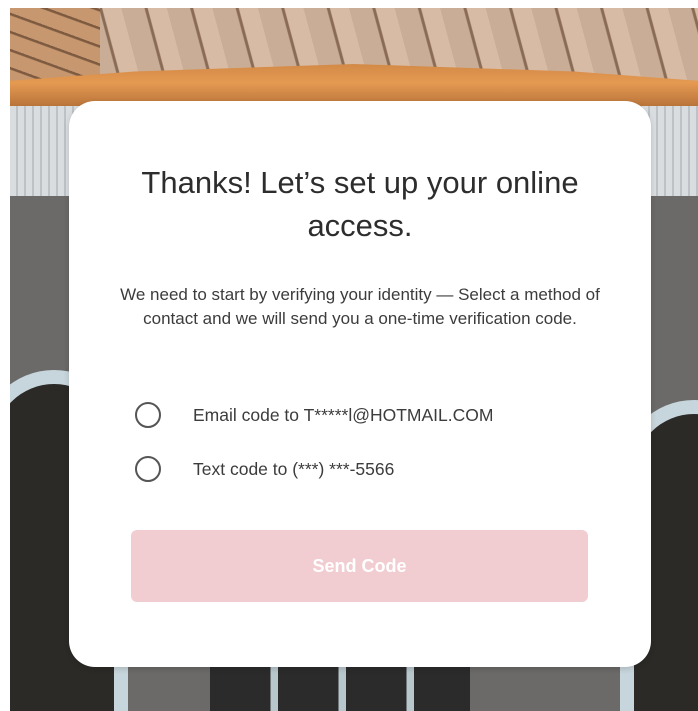  I want to click on email-option-label: Email code to T*****l@HOTMAIL.COM, so click(343, 415).